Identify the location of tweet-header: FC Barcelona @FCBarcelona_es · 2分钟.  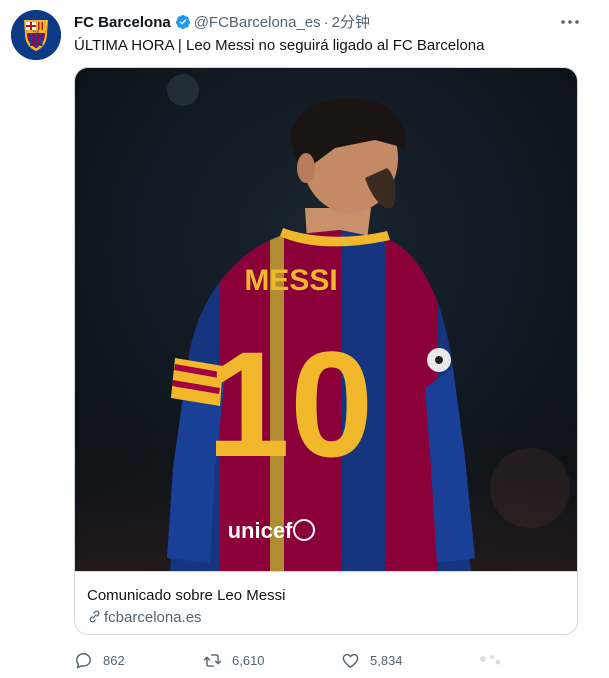
(334, 23).